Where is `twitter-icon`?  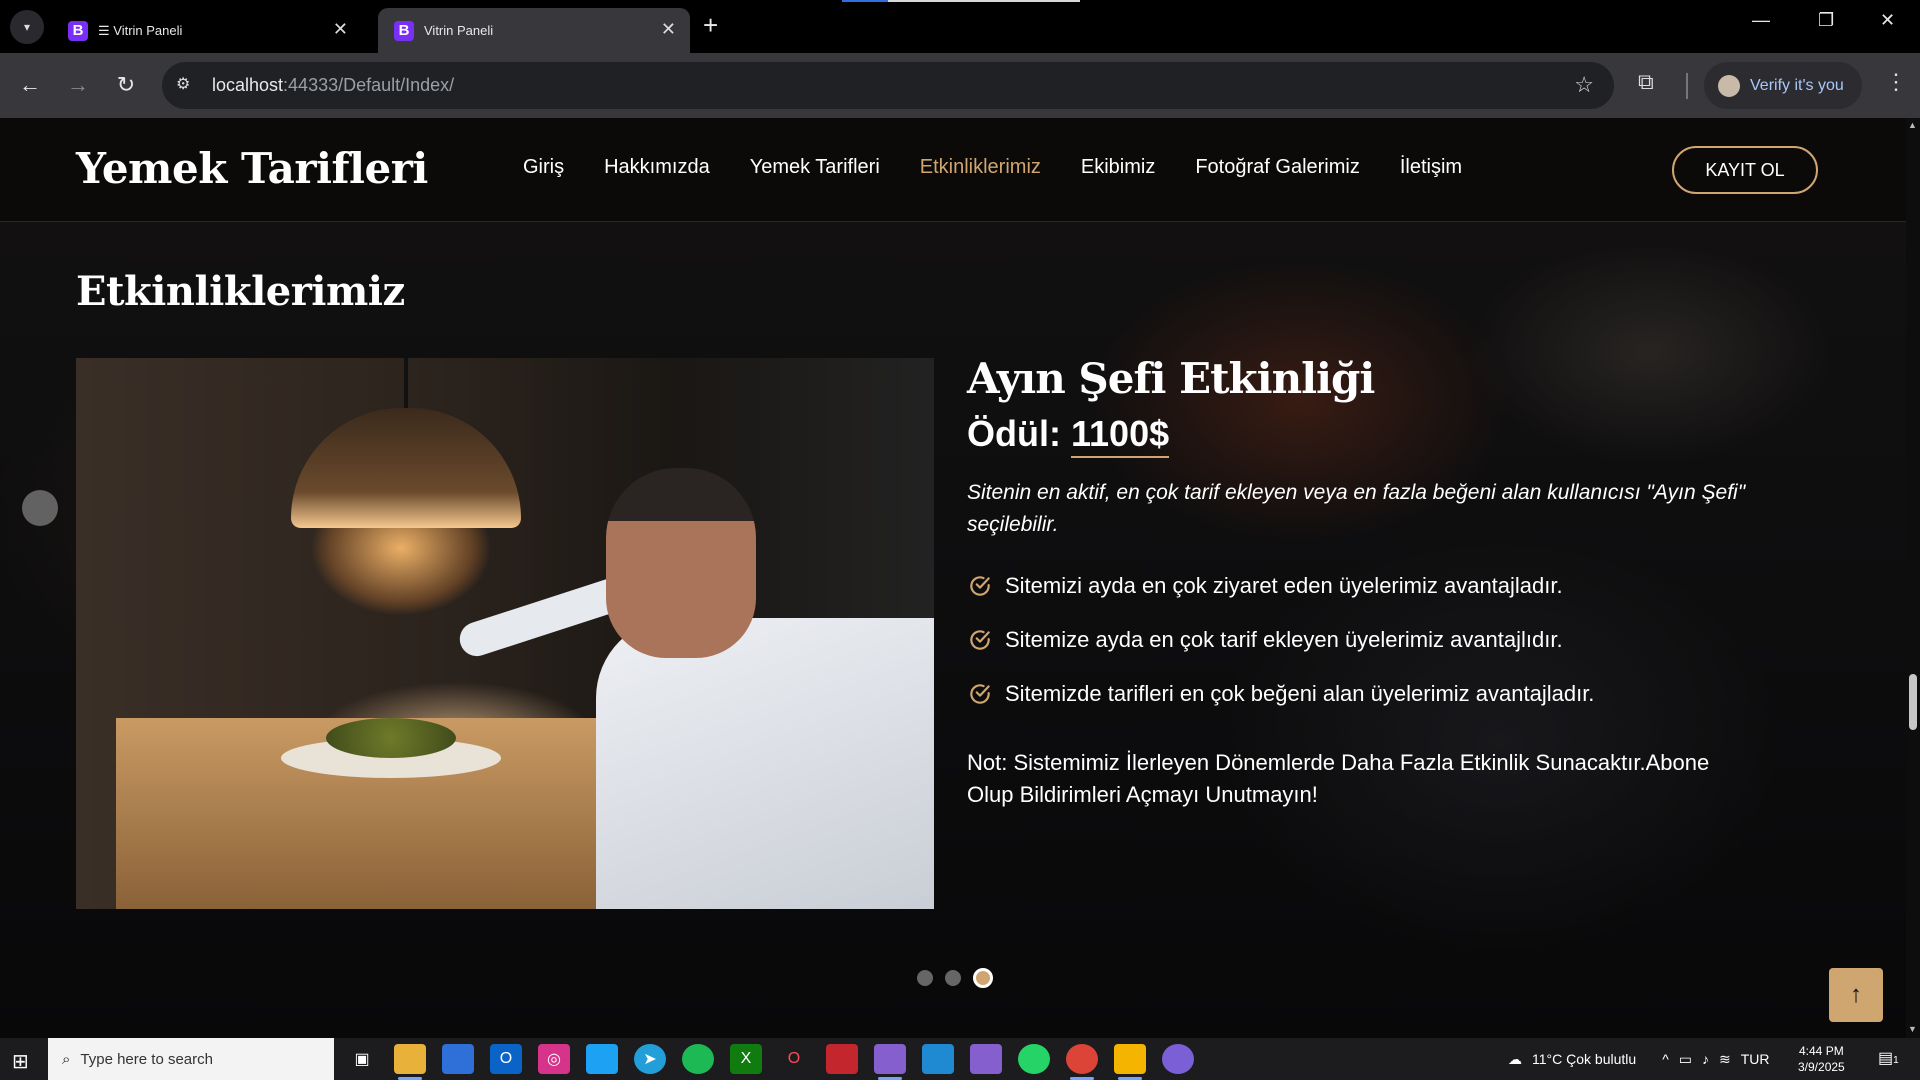
twitter-icon is located at coordinates (602, 1059).